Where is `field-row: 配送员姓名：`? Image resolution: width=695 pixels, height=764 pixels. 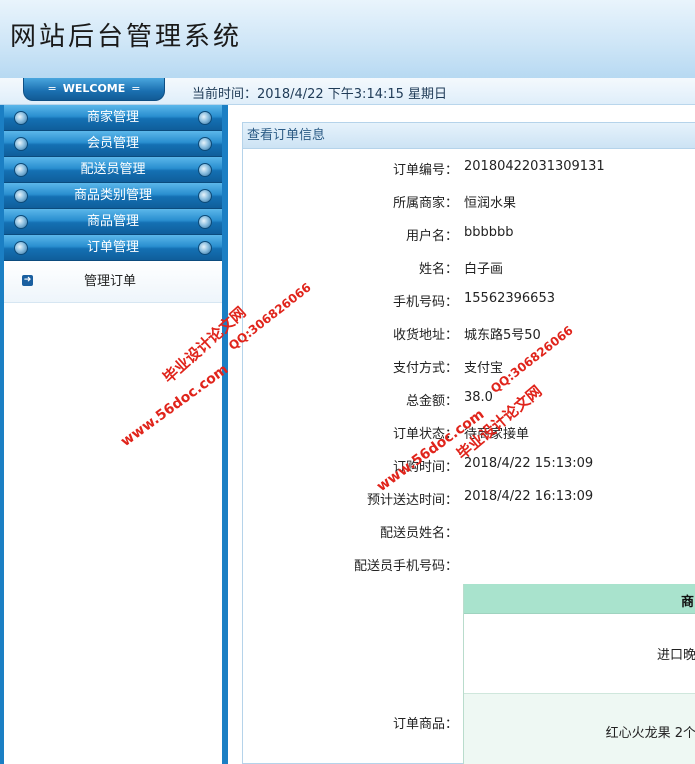
field-row: 配送员姓名： is located at coordinates (469, 532).